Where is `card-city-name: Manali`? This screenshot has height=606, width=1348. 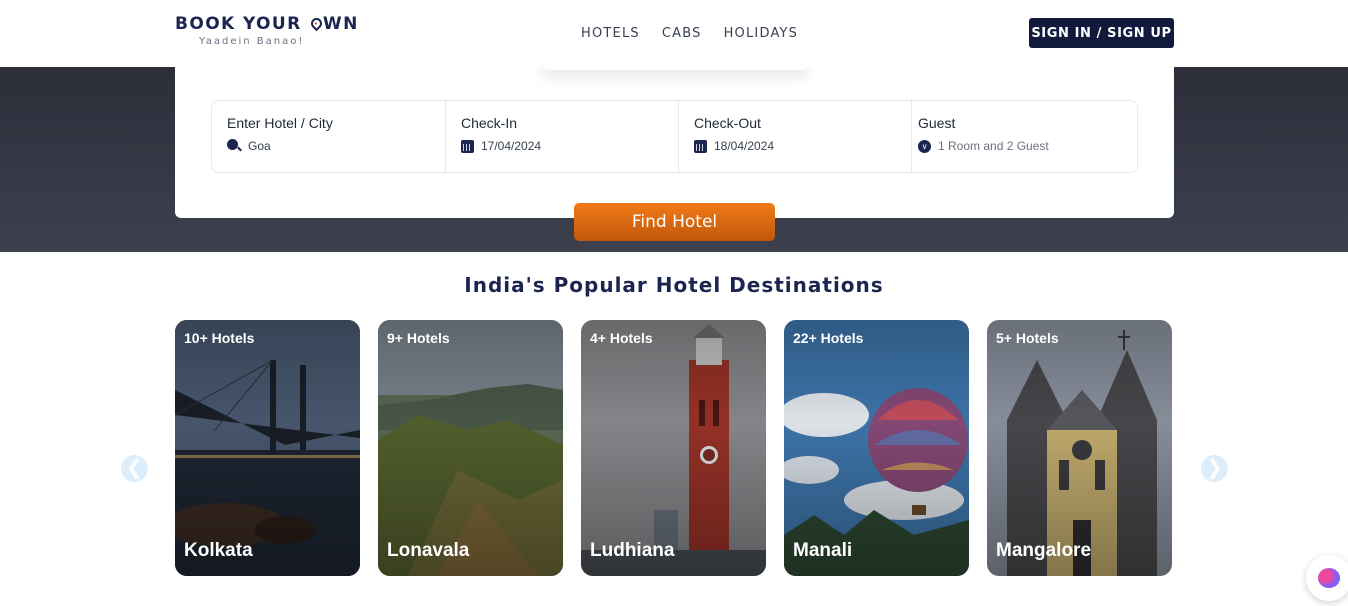 card-city-name: Manali is located at coordinates (823, 550).